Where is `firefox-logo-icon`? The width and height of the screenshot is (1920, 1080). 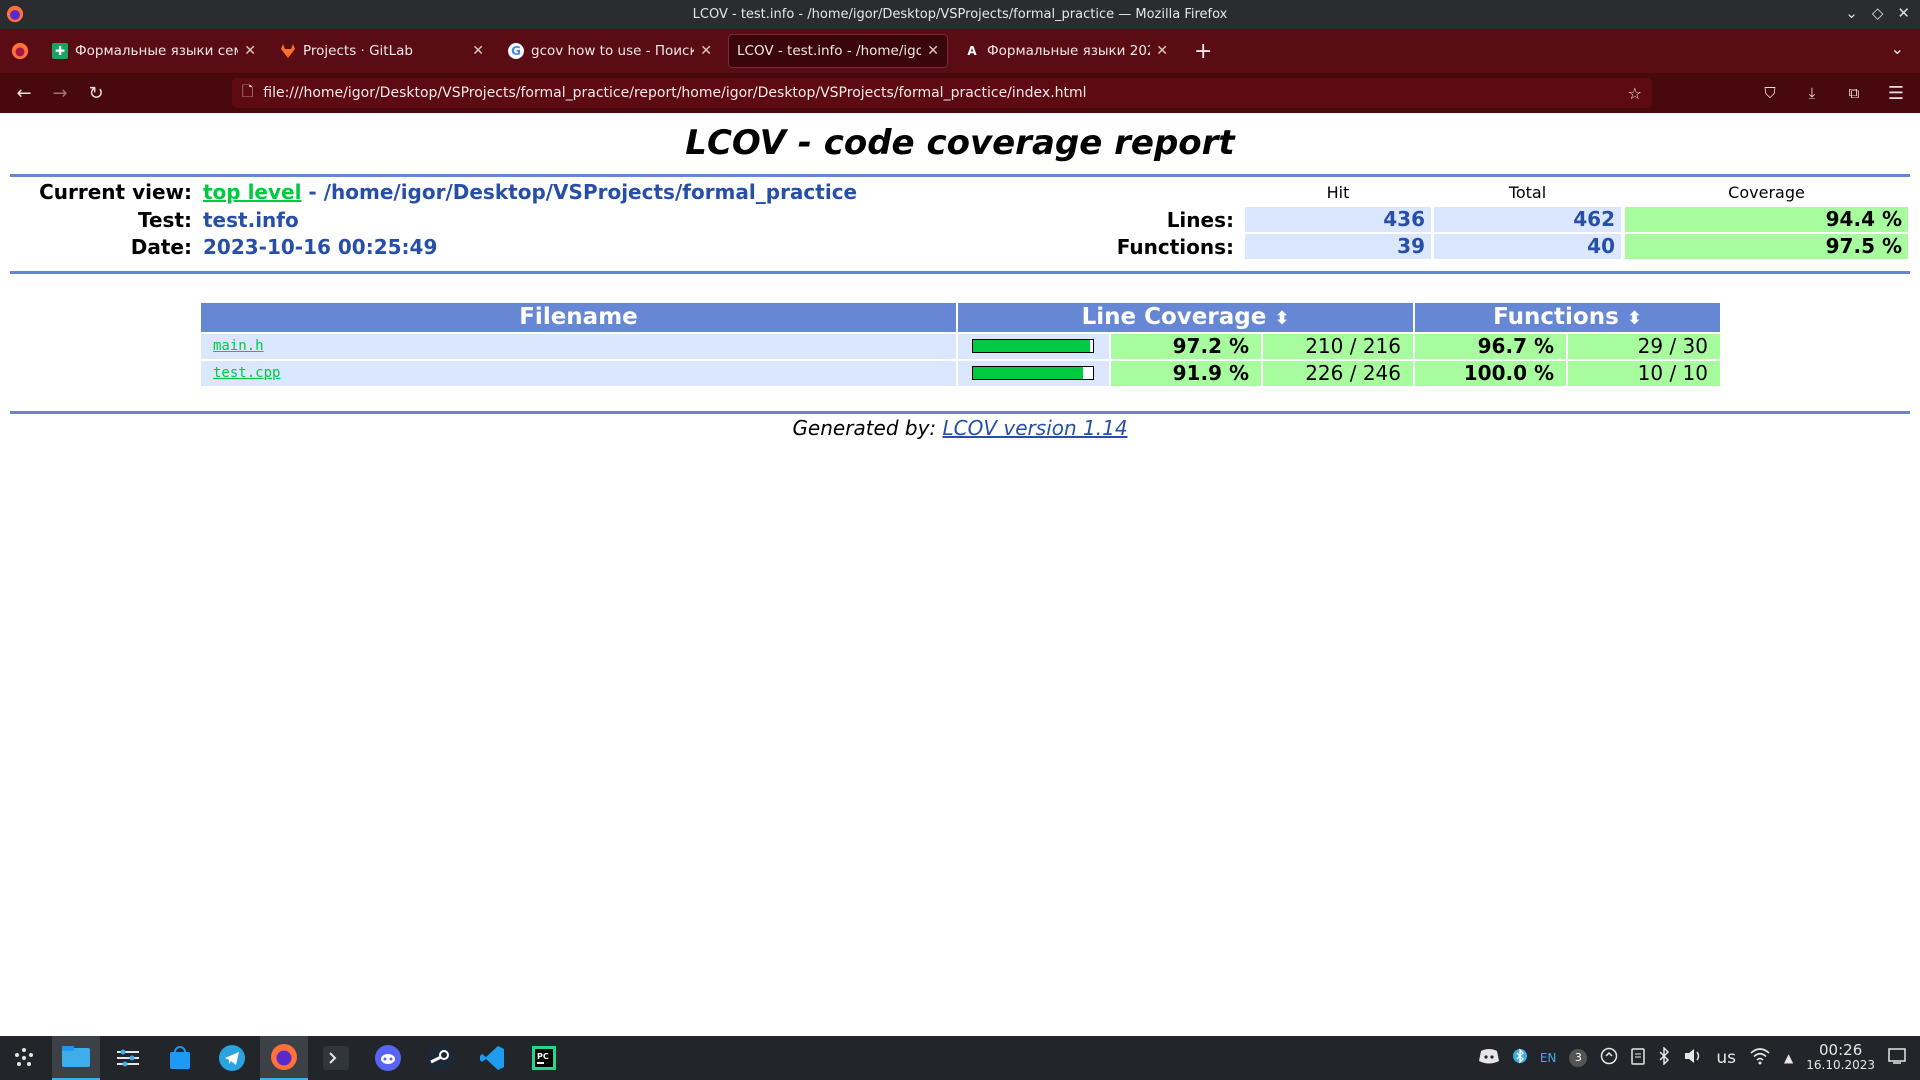
firefox-logo-icon is located at coordinates (15, 14).